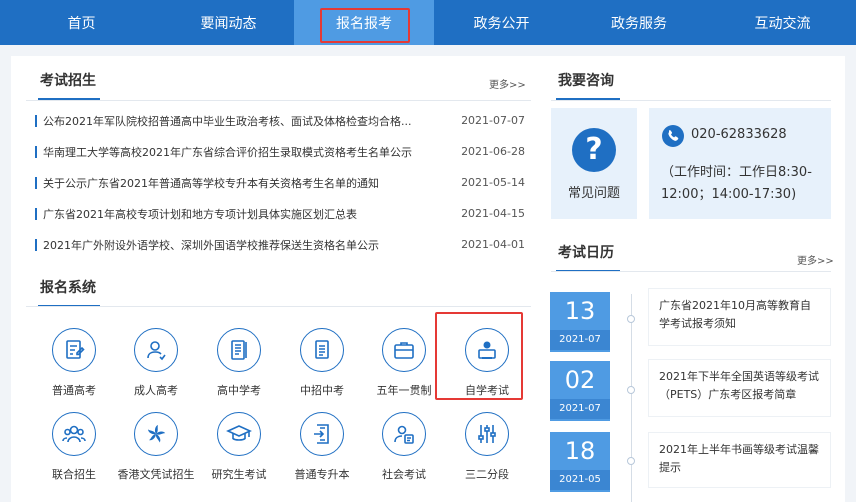 This screenshot has width=856, height=502. I want to click on work-hours: （工作时间：工作日8:30-12:00；14:00-17:30), so click(736, 183).